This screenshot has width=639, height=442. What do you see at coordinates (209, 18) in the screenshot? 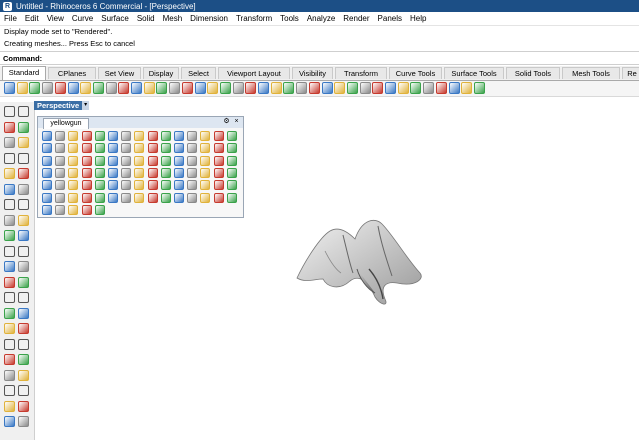
I see `menu-dimension: Dimension` at bounding box center [209, 18].